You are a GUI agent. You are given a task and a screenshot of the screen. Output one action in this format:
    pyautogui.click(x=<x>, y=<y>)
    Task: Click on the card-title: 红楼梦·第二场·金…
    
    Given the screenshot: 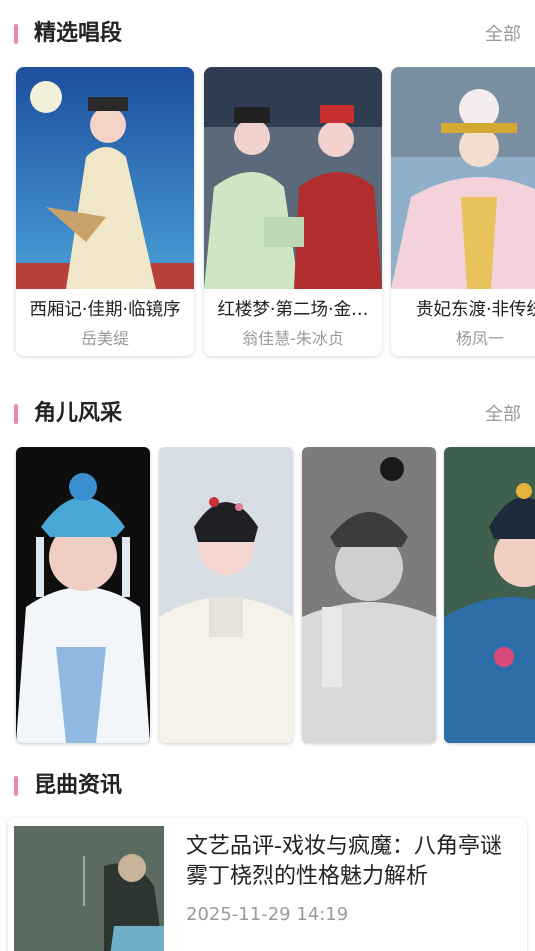 What is the action you would take?
    pyautogui.click(x=293, y=310)
    